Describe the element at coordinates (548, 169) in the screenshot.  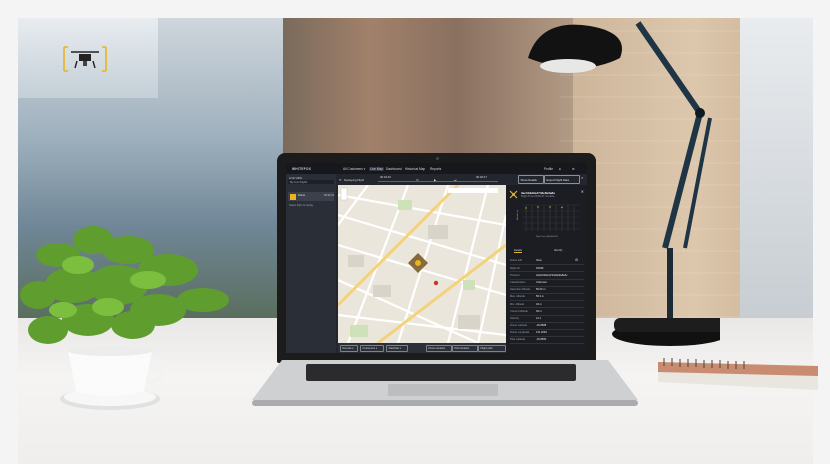
I see `profile-link: Profile` at that location.